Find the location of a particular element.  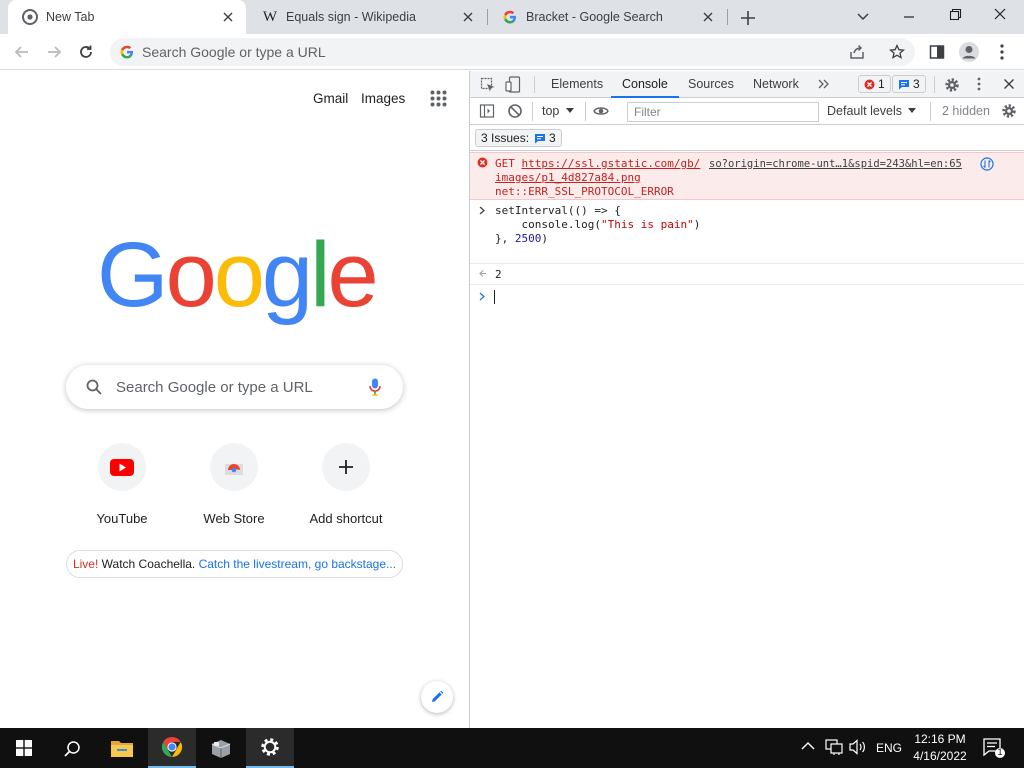

error-icon is located at coordinates (869, 84).